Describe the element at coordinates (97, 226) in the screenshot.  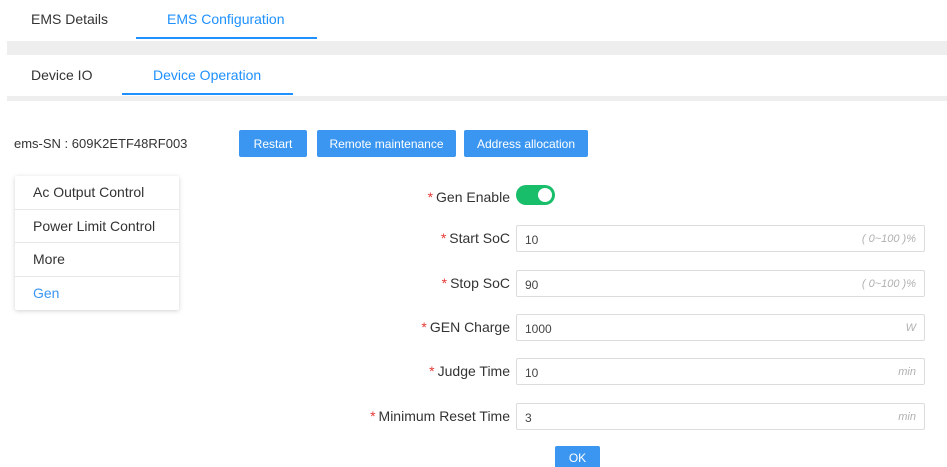
I see `menu-item-power-limit-control: Power Limit Control` at that location.